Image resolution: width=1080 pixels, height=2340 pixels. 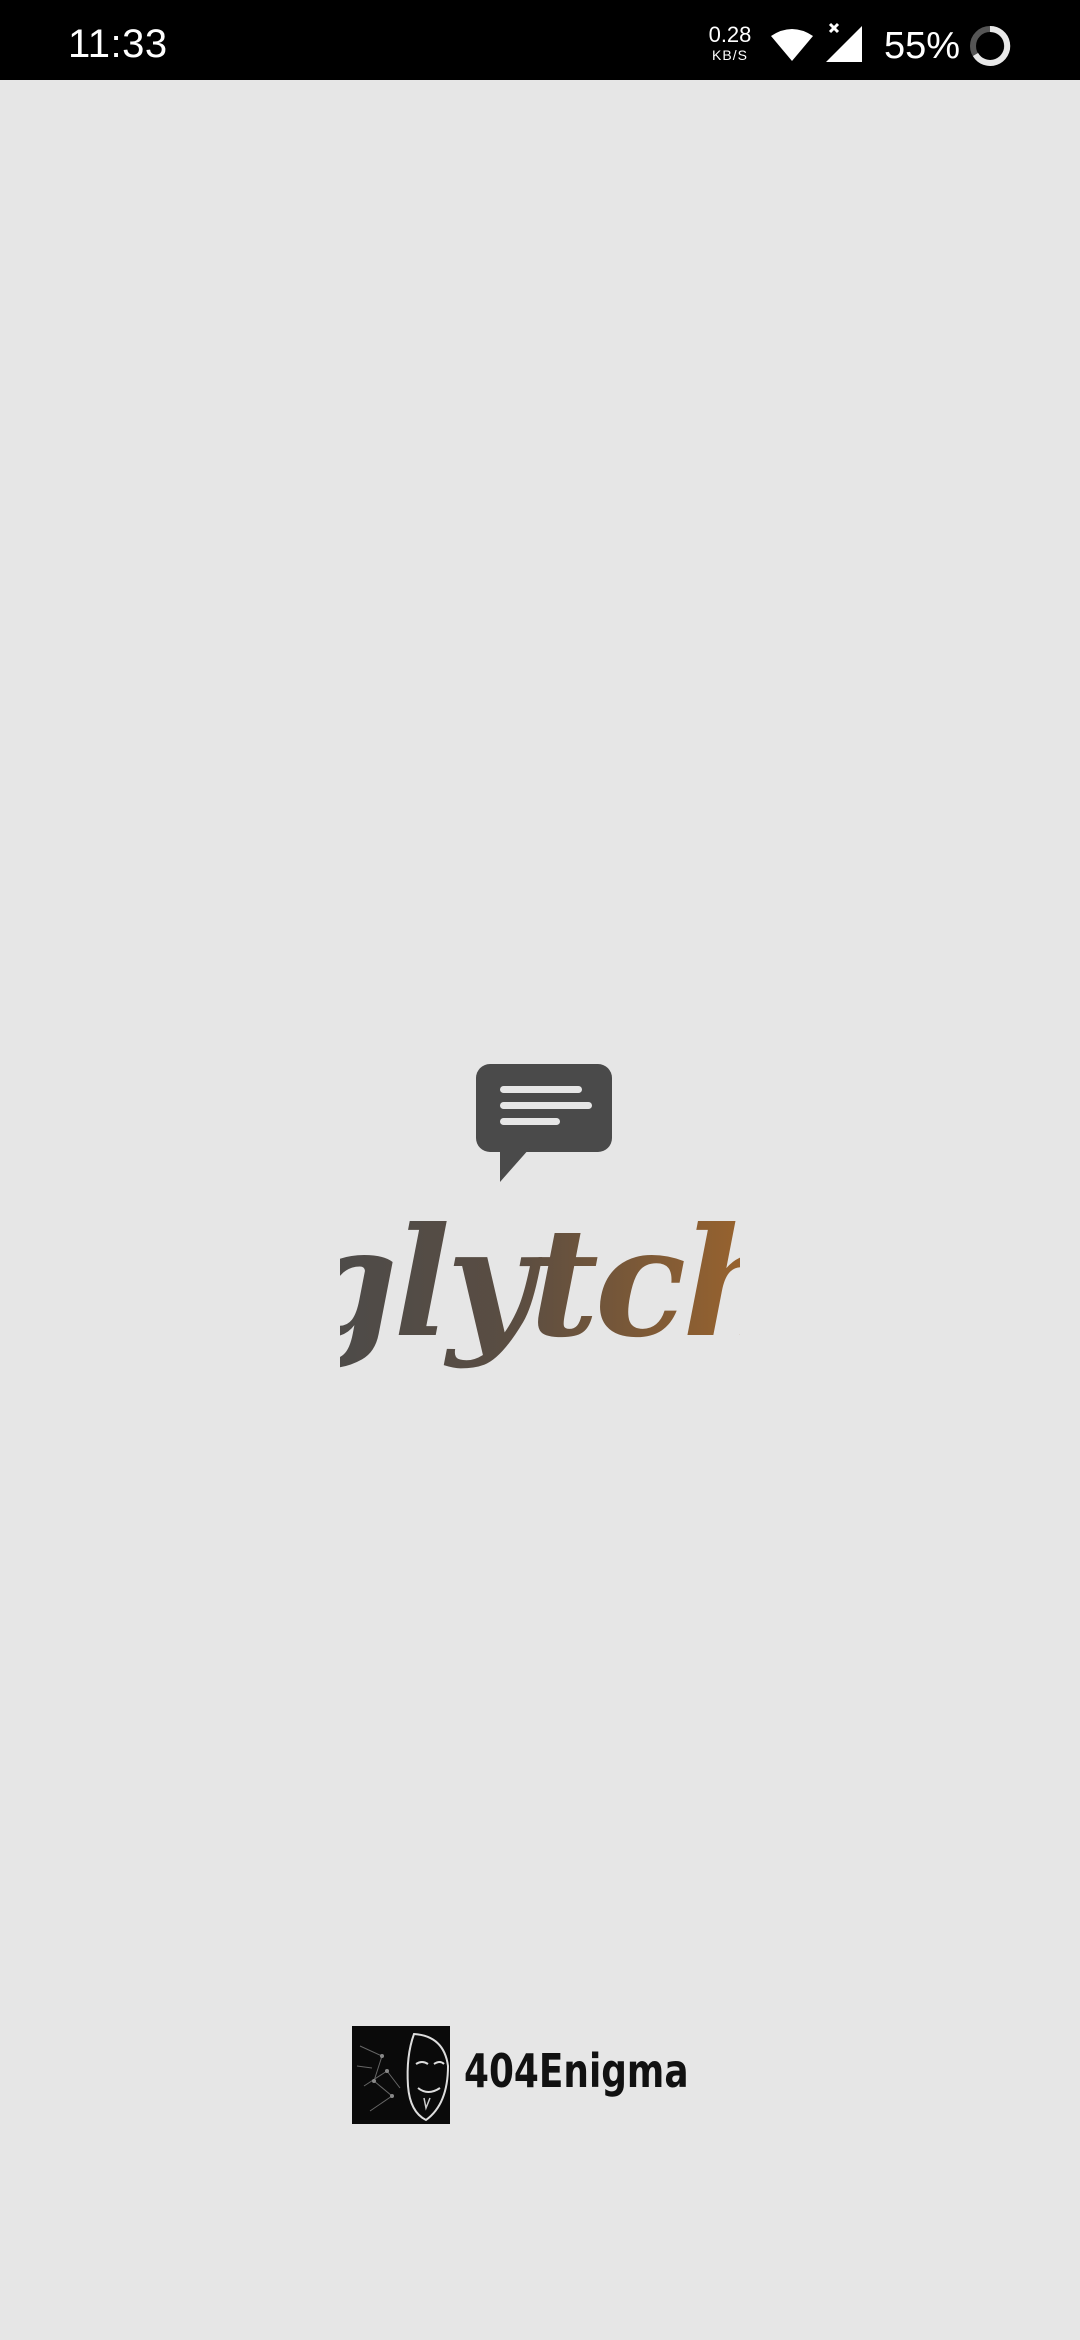 I want to click on logo-wordmark: glytch, so click(x=540, y=1285).